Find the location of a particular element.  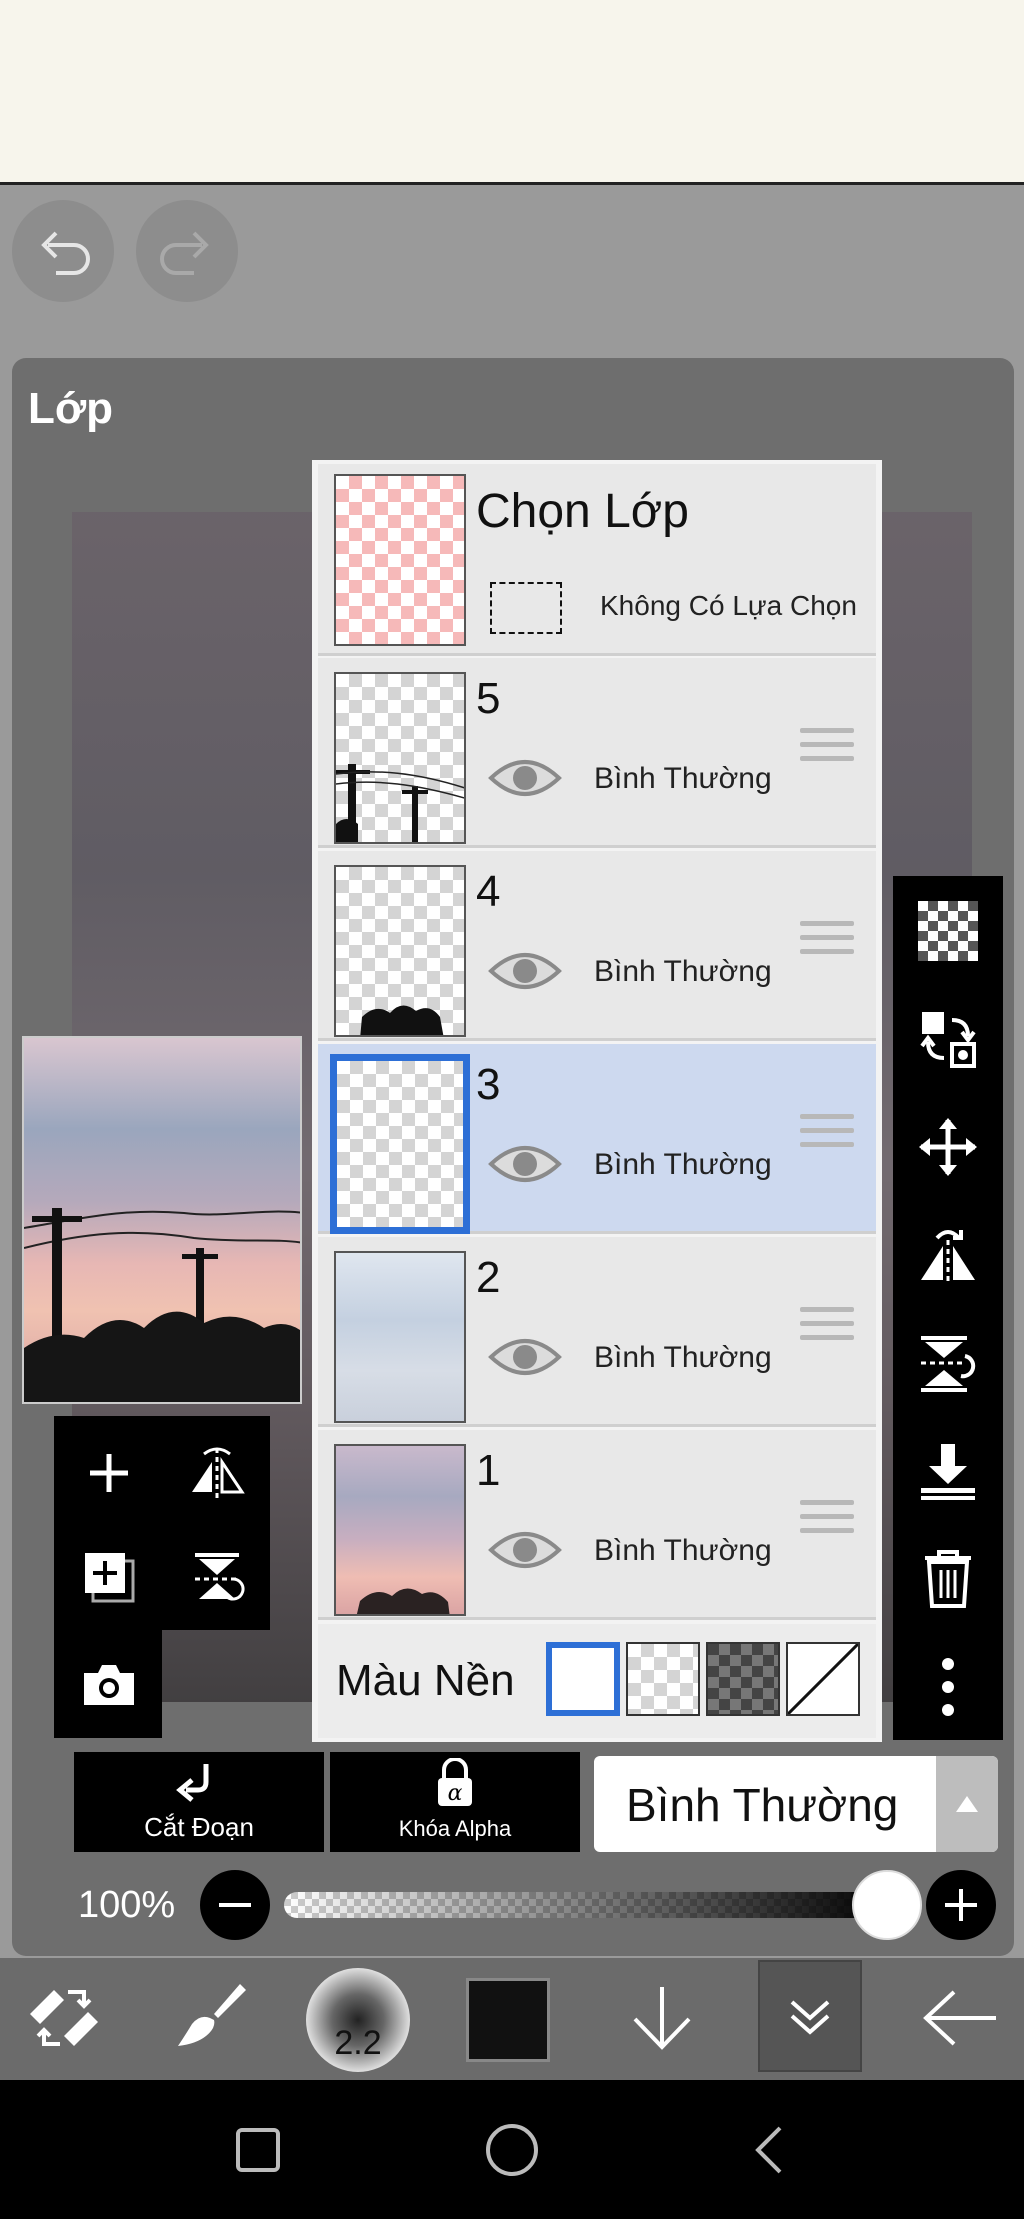

opacity-slider-thumb is located at coordinates (887, 1905).